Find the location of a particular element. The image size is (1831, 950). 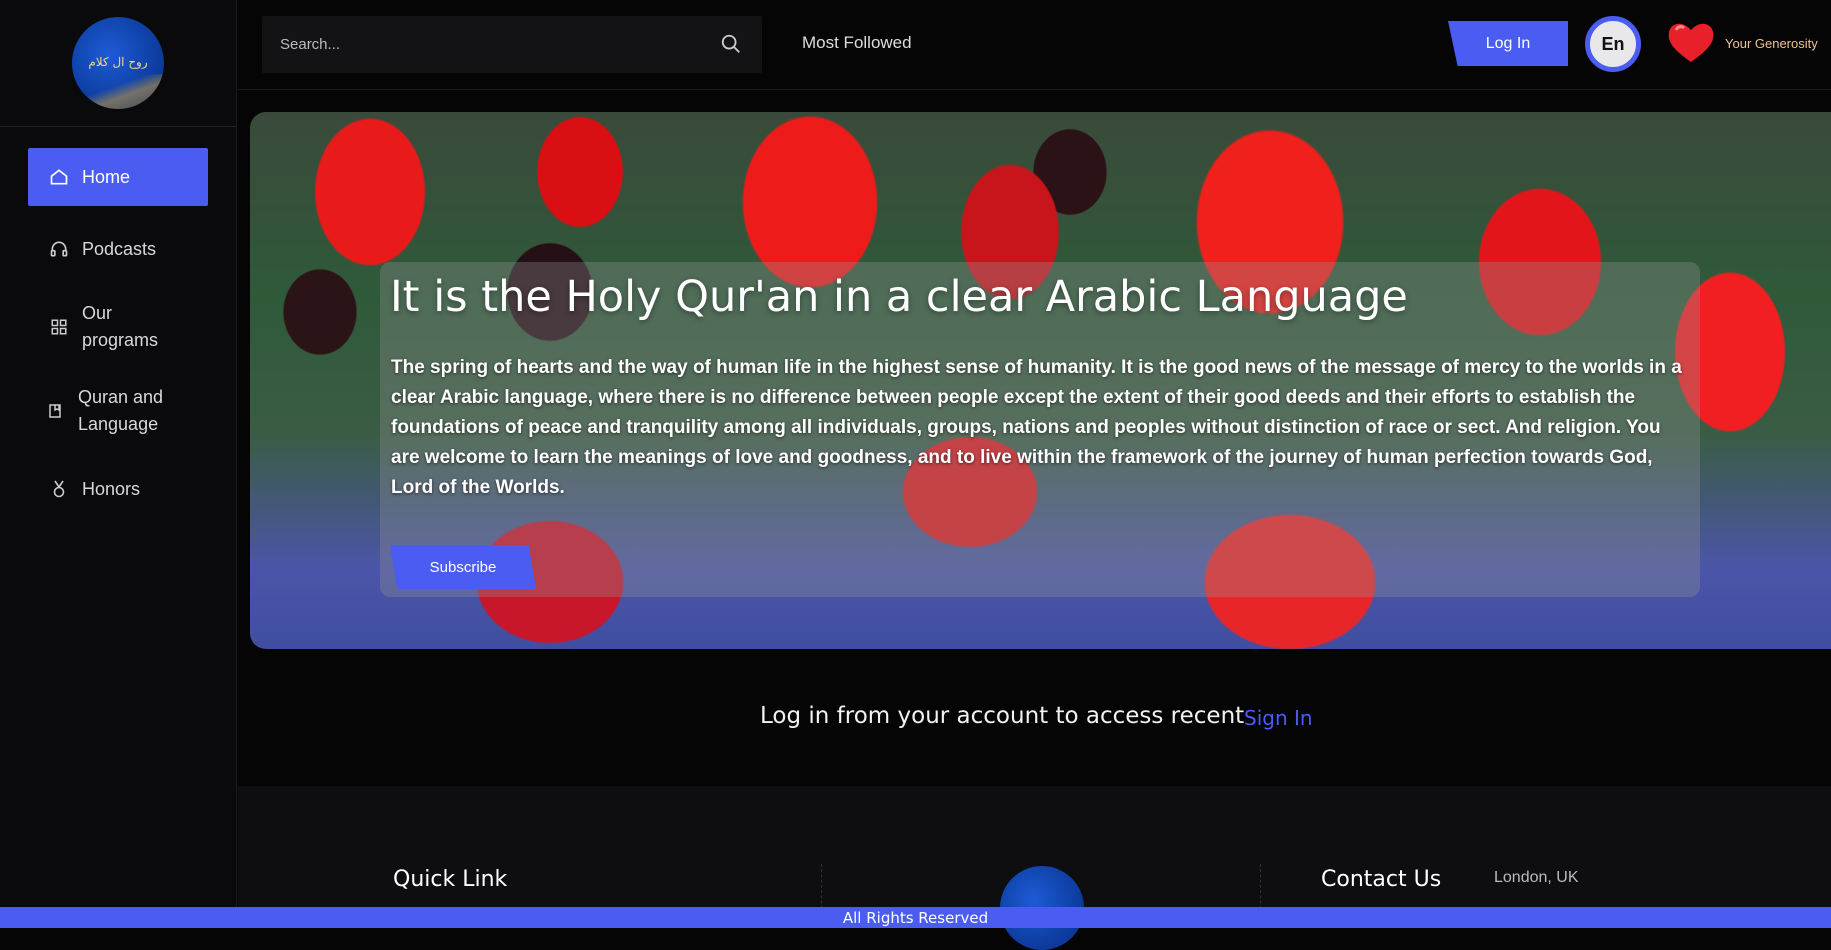

quick-link-heading: Quick Link is located at coordinates (450, 879).